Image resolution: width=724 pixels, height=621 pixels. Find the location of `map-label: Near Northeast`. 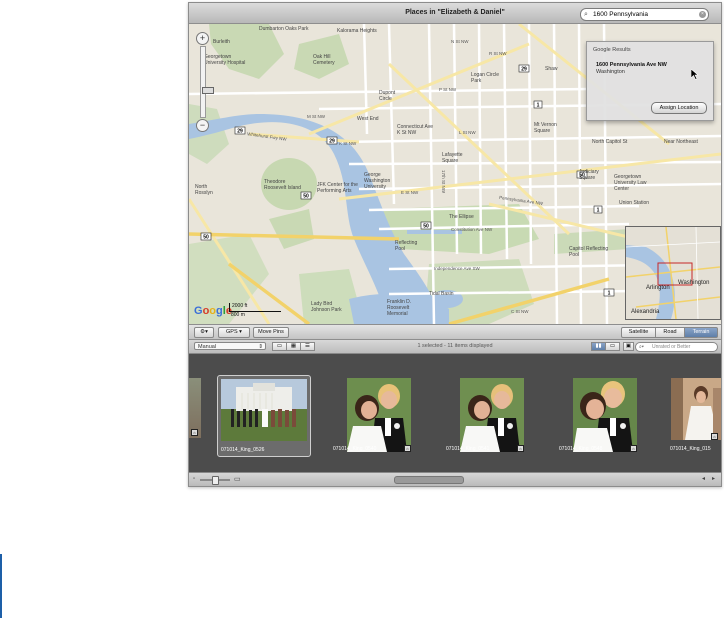

map-label: Near Northeast is located at coordinates (681, 142).